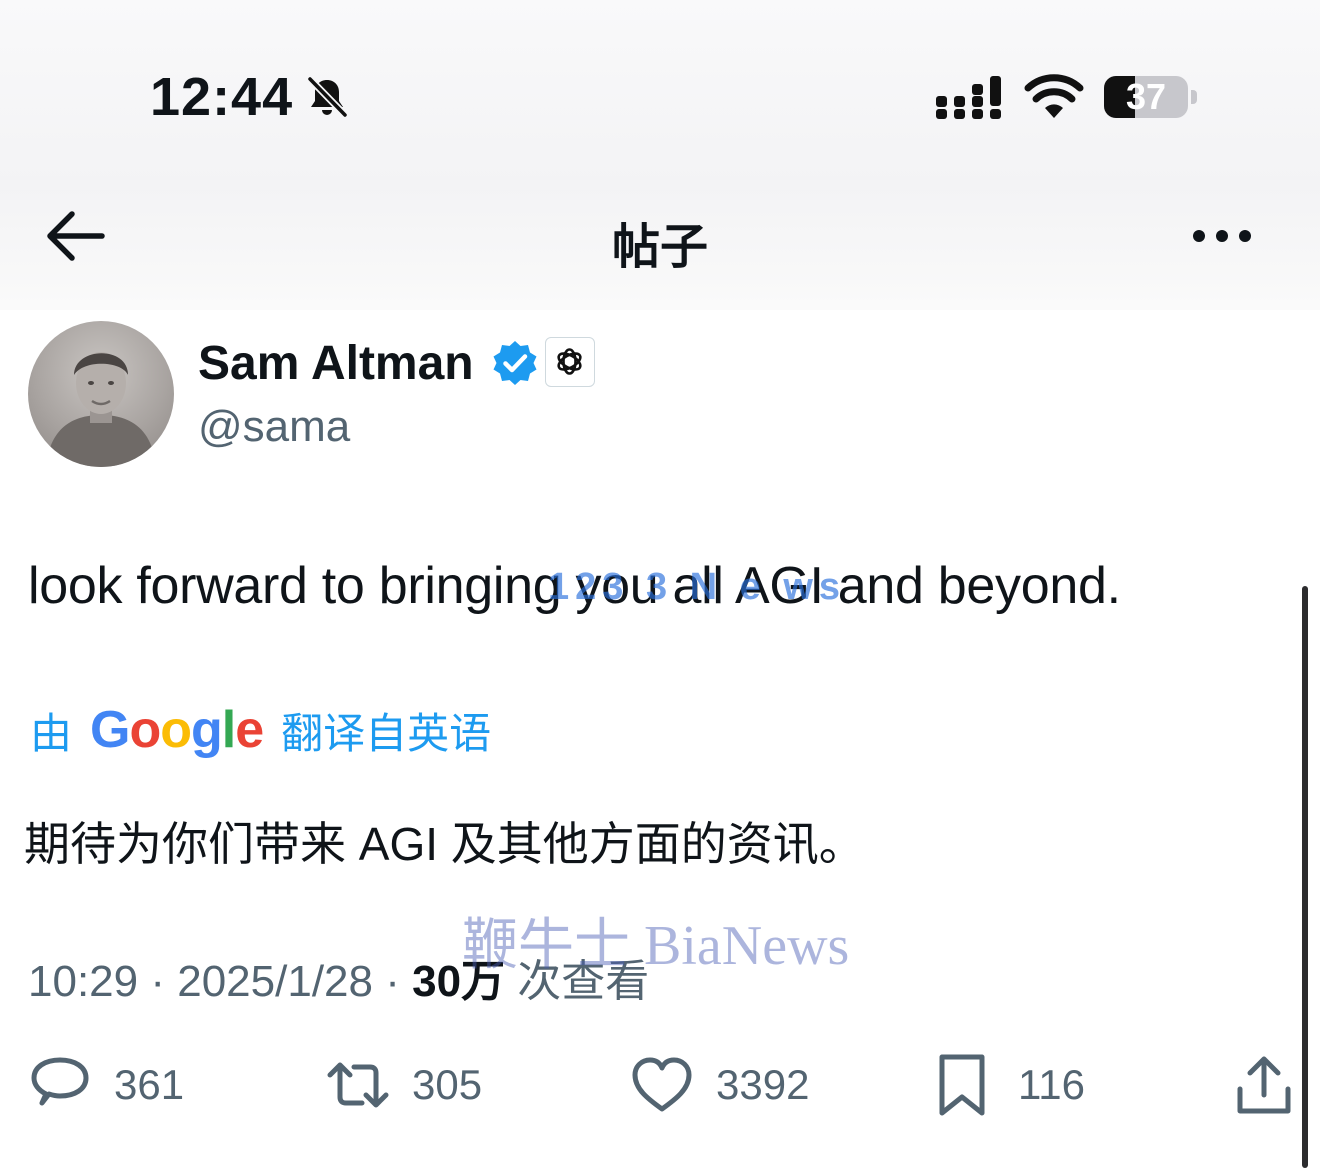  What do you see at coordinates (659, 247) in the screenshot?
I see `page-title: 帖子` at bounding box center [659, 247].